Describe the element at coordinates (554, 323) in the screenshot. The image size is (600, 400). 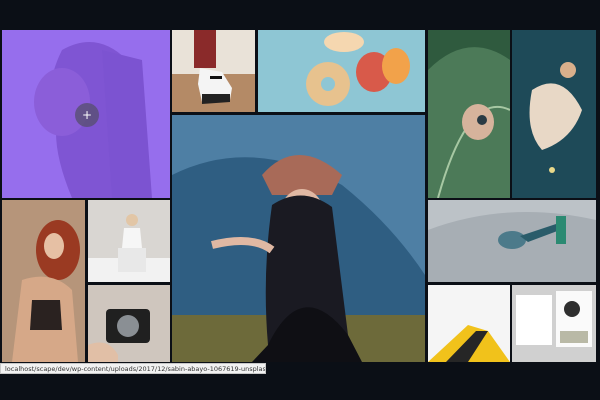
I see `gallery-tile-magazine-pages` at that location.